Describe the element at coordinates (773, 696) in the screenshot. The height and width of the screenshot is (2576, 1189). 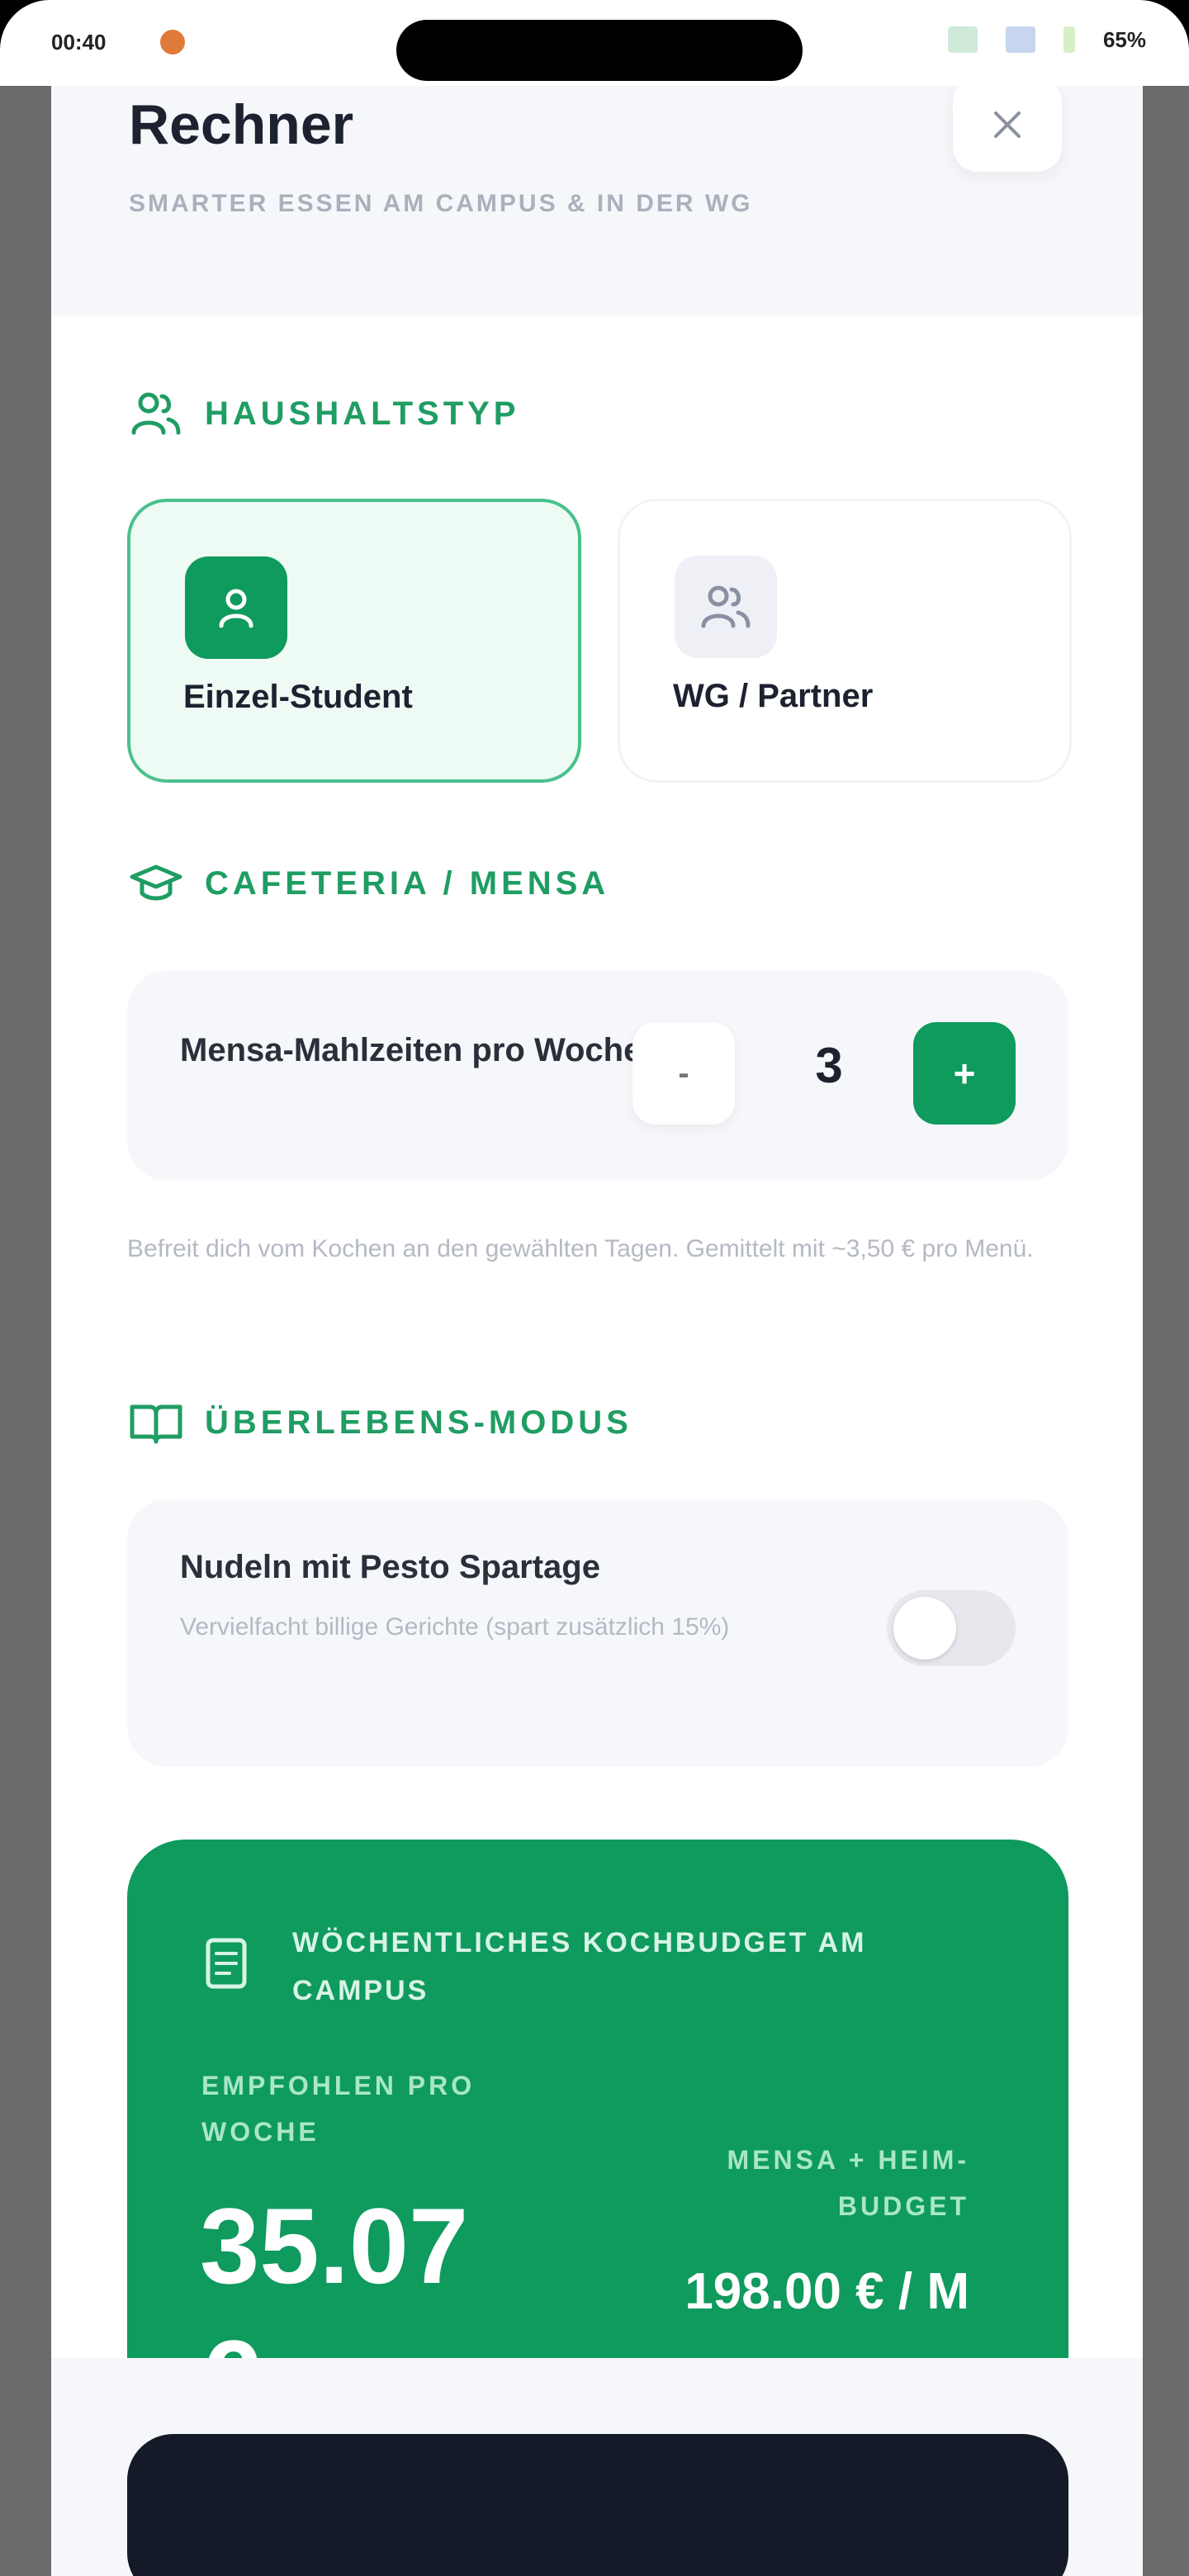
I see `household-option-label: WG / Partner` at that location.